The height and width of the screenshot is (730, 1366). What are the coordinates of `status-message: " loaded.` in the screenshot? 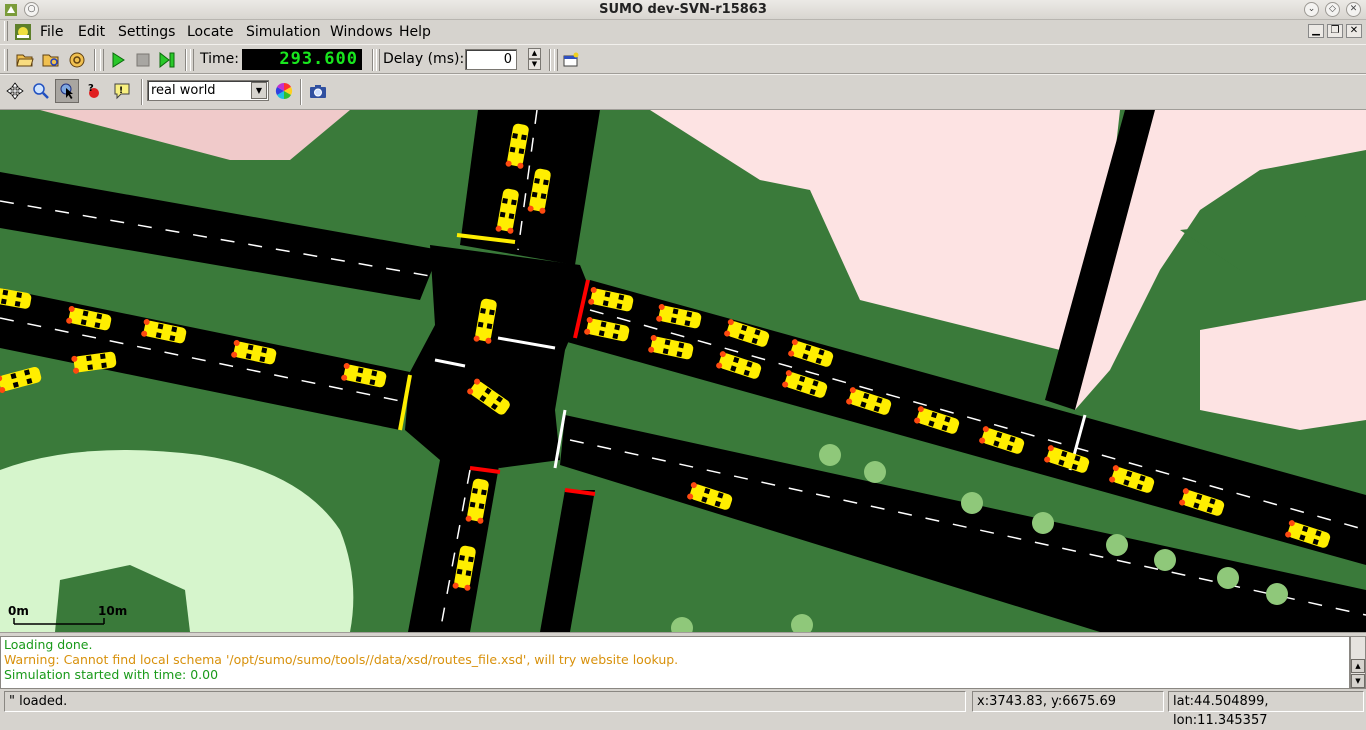 It's located at (485, 701).